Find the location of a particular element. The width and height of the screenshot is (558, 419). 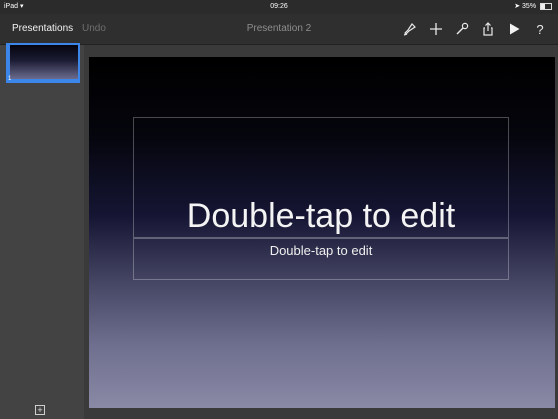

subtitle-placeholder: Double-tap to edit is located at coordinates (321, 259).